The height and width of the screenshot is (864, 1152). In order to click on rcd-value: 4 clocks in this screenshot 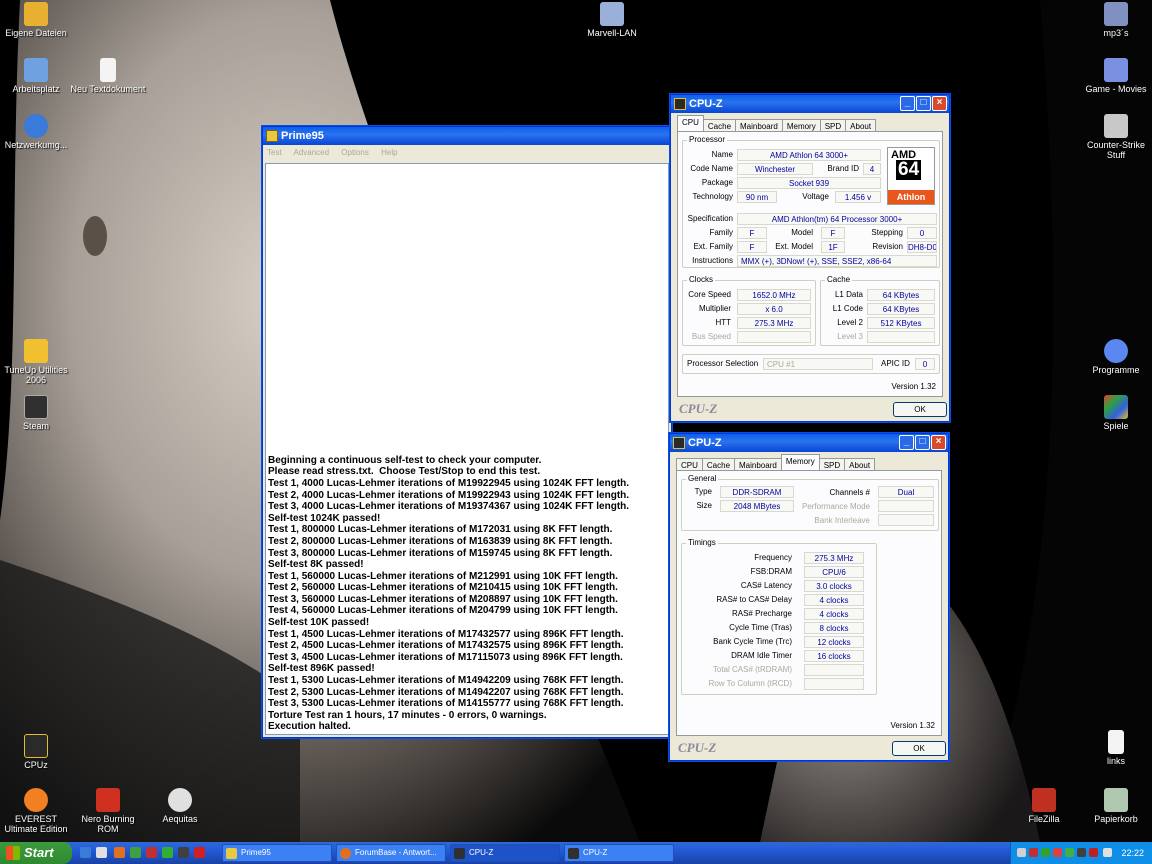, I will do `click(834, 600)`.